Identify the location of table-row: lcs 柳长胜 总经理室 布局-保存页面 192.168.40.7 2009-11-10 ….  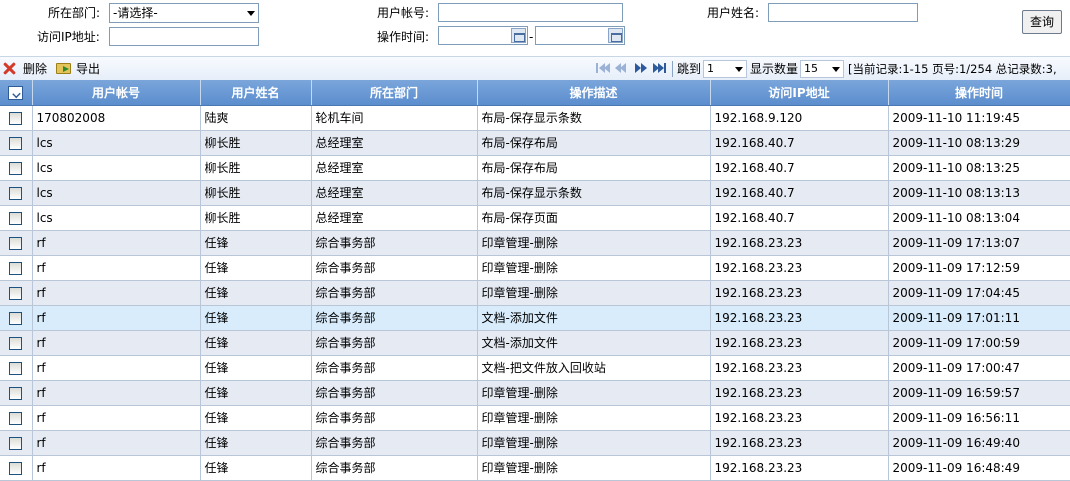
(535, 218).